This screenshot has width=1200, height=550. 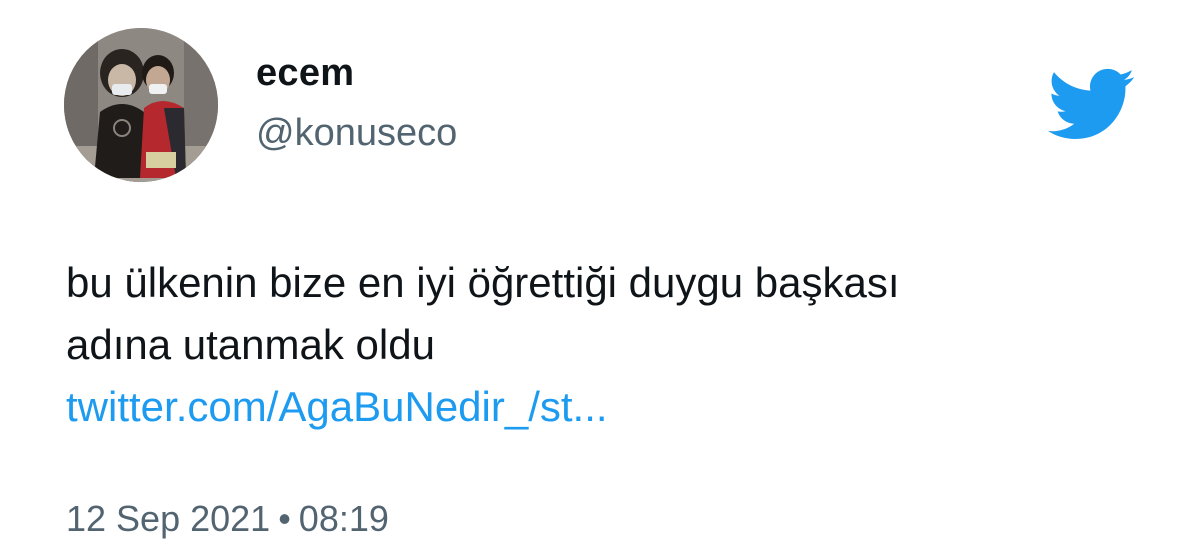 What do you see at coordinates (1090, 104) in the screenshot?
I see `twitter-bird-icon` at bounding box center [1090, 104].